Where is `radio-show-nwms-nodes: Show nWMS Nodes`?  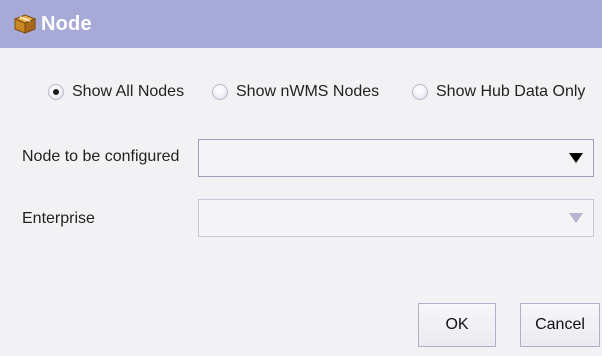 radio-show-nwms-nodes: Show nWMS Nodes is located at coordinates (295, 92).